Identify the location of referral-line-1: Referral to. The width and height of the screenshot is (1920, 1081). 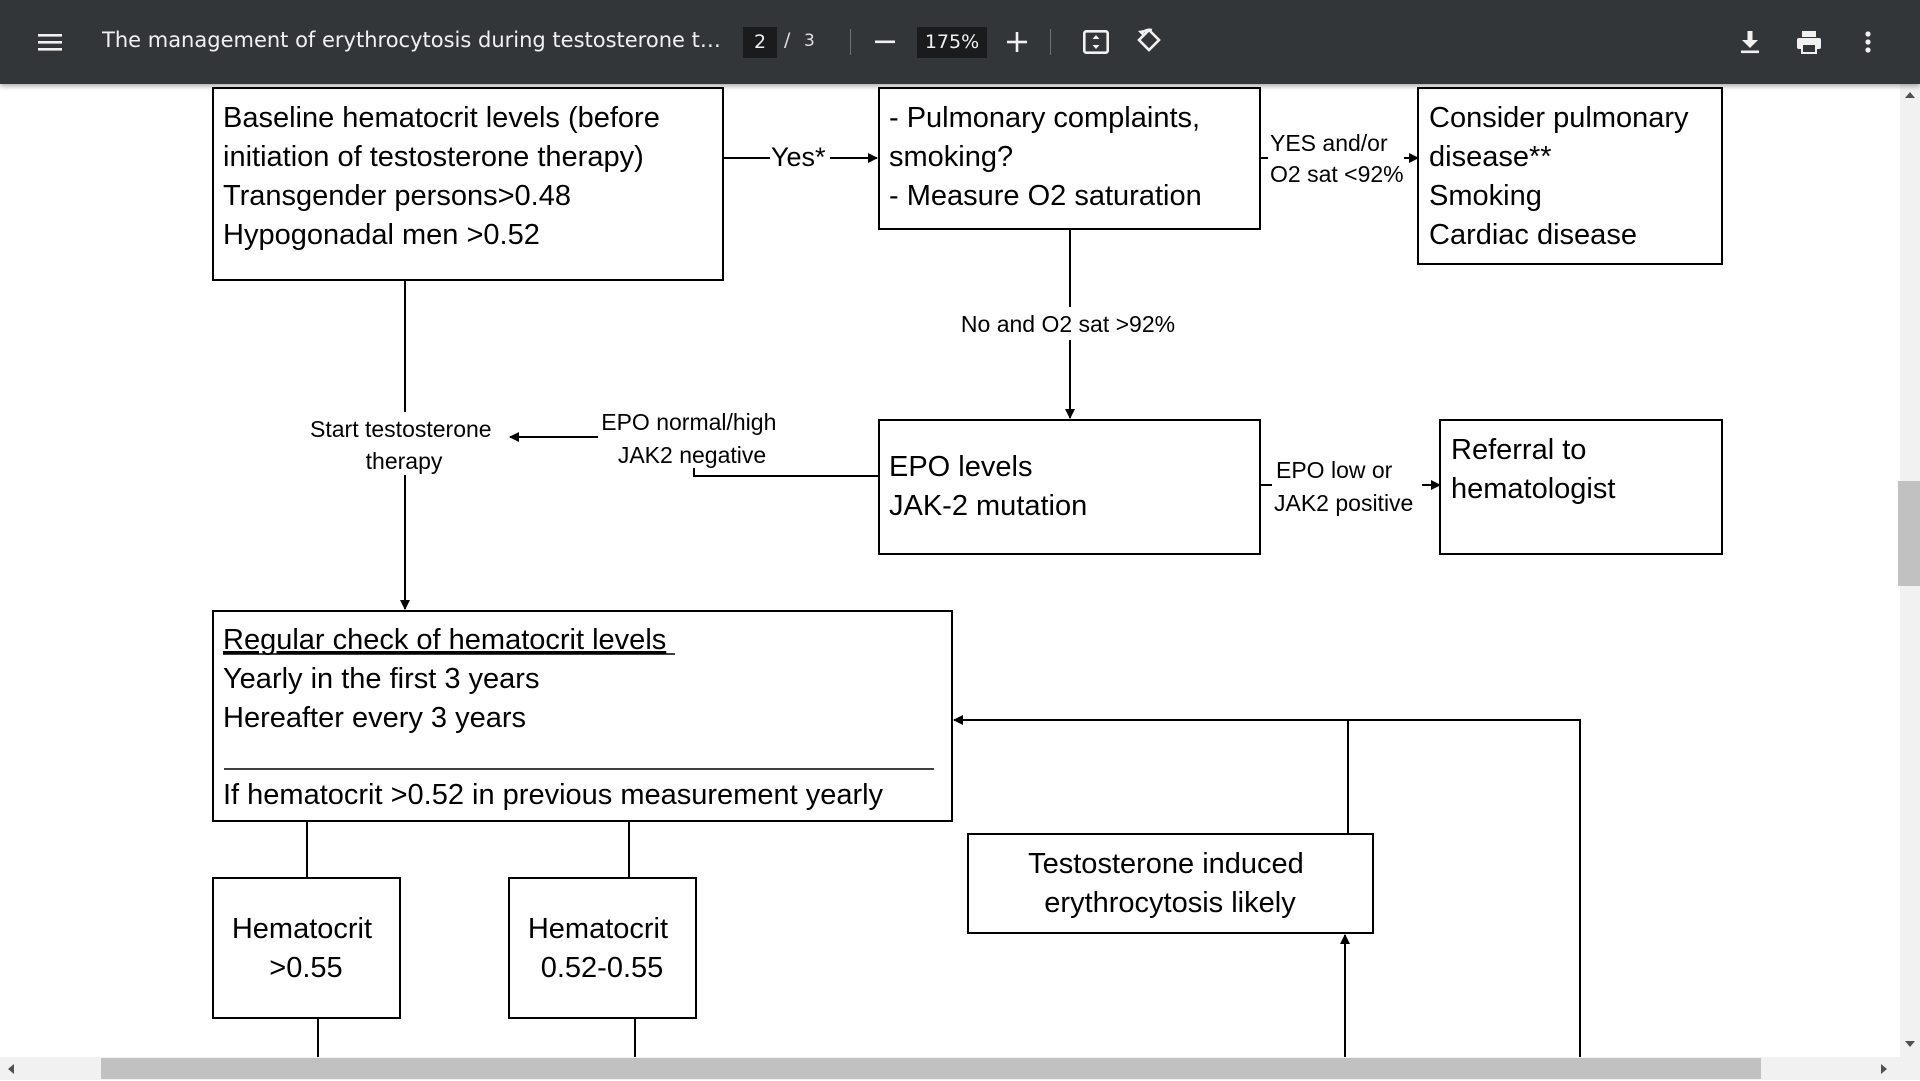
(1518, 450).